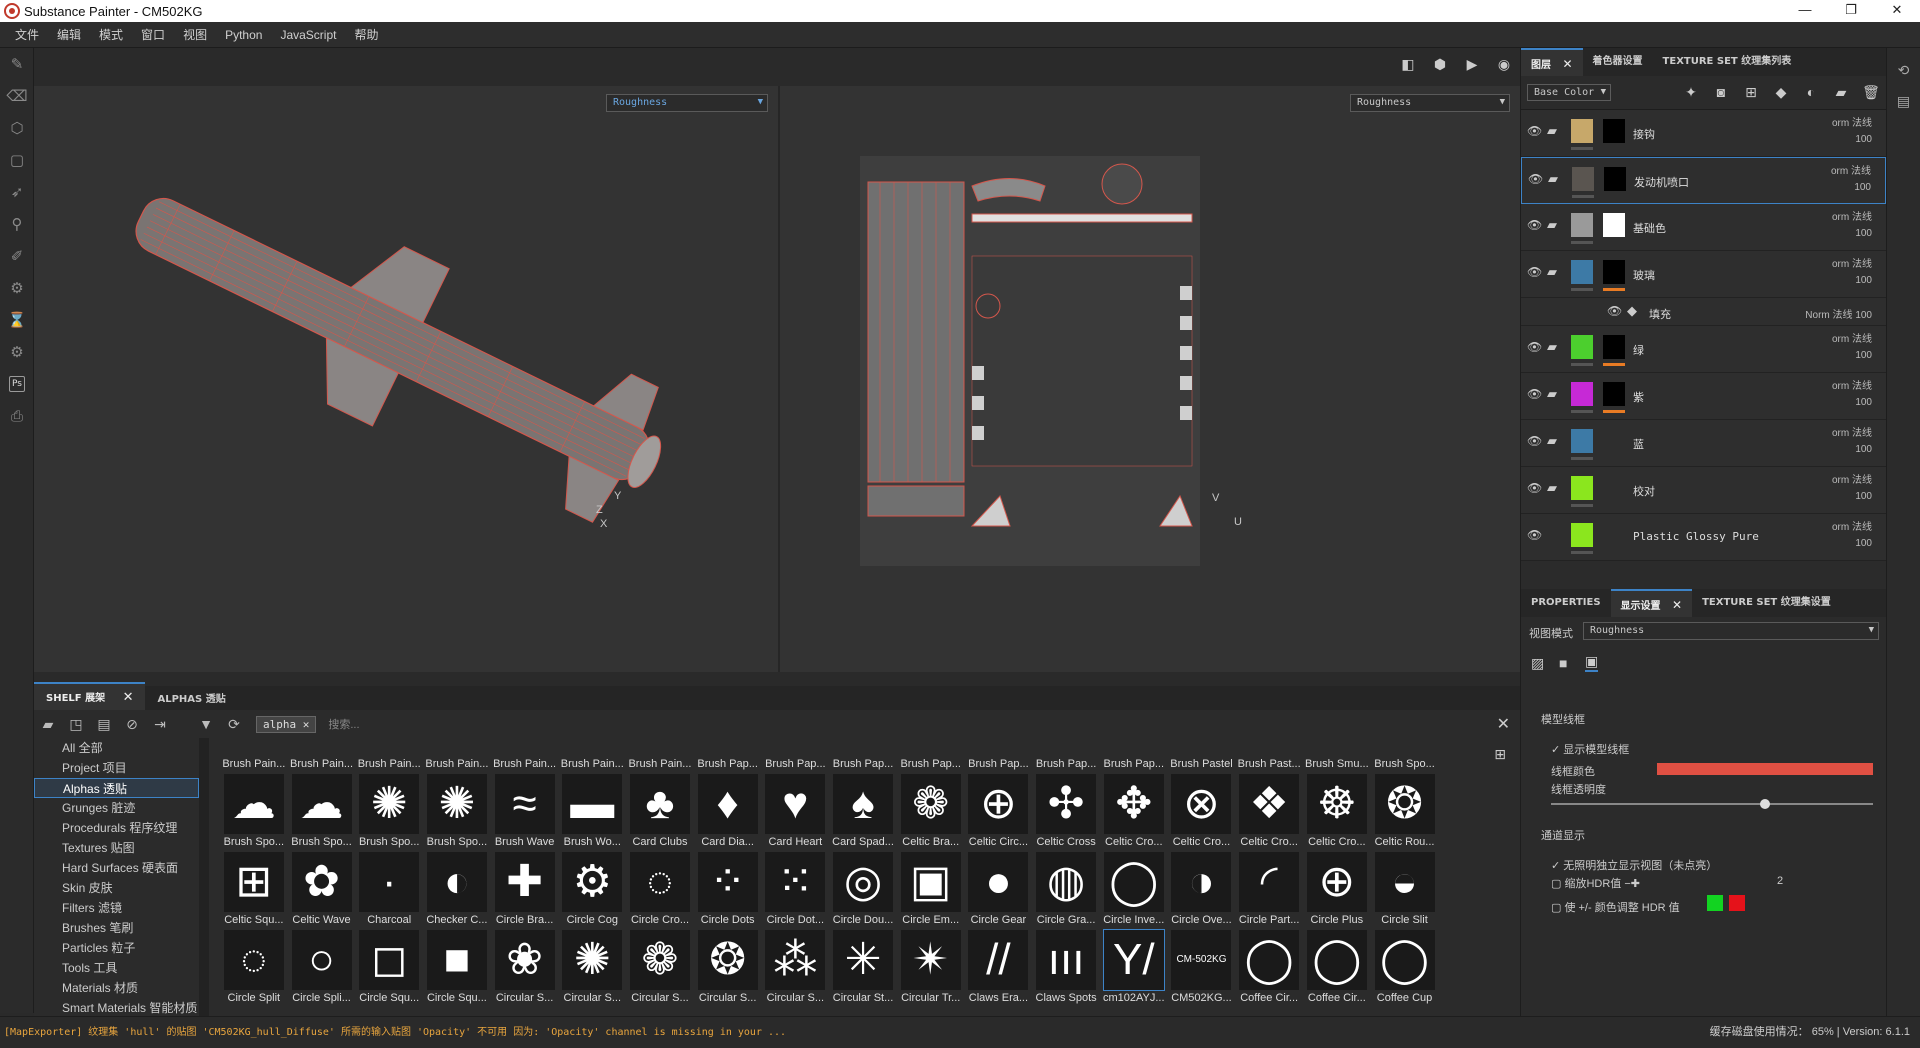  Describe the element at coordinates (116, 848) in the screenshot. I see `category-textures: Textures 贴图` at that location.